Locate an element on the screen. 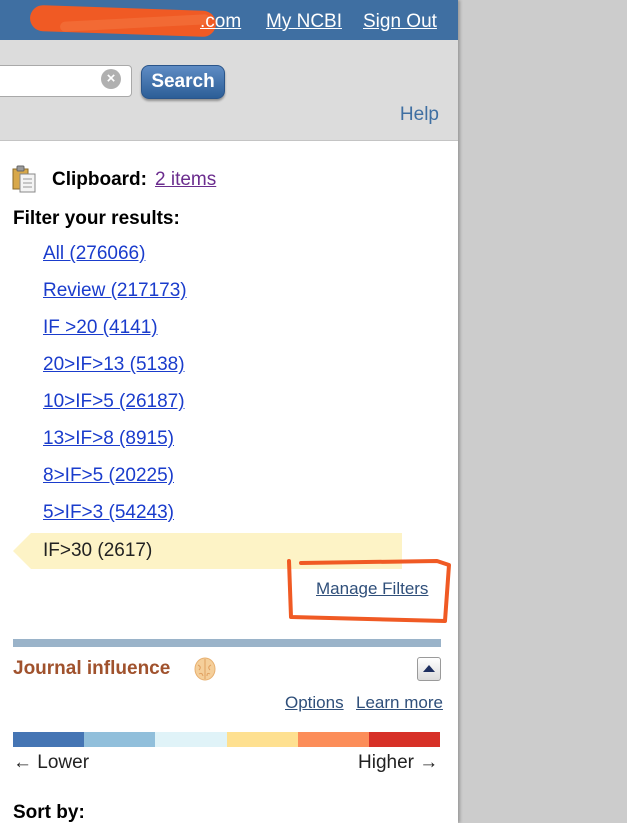 The height and width of the screenshot is (823, 627). filter-heading: Filter your results: is located at coordinates (96, 218).